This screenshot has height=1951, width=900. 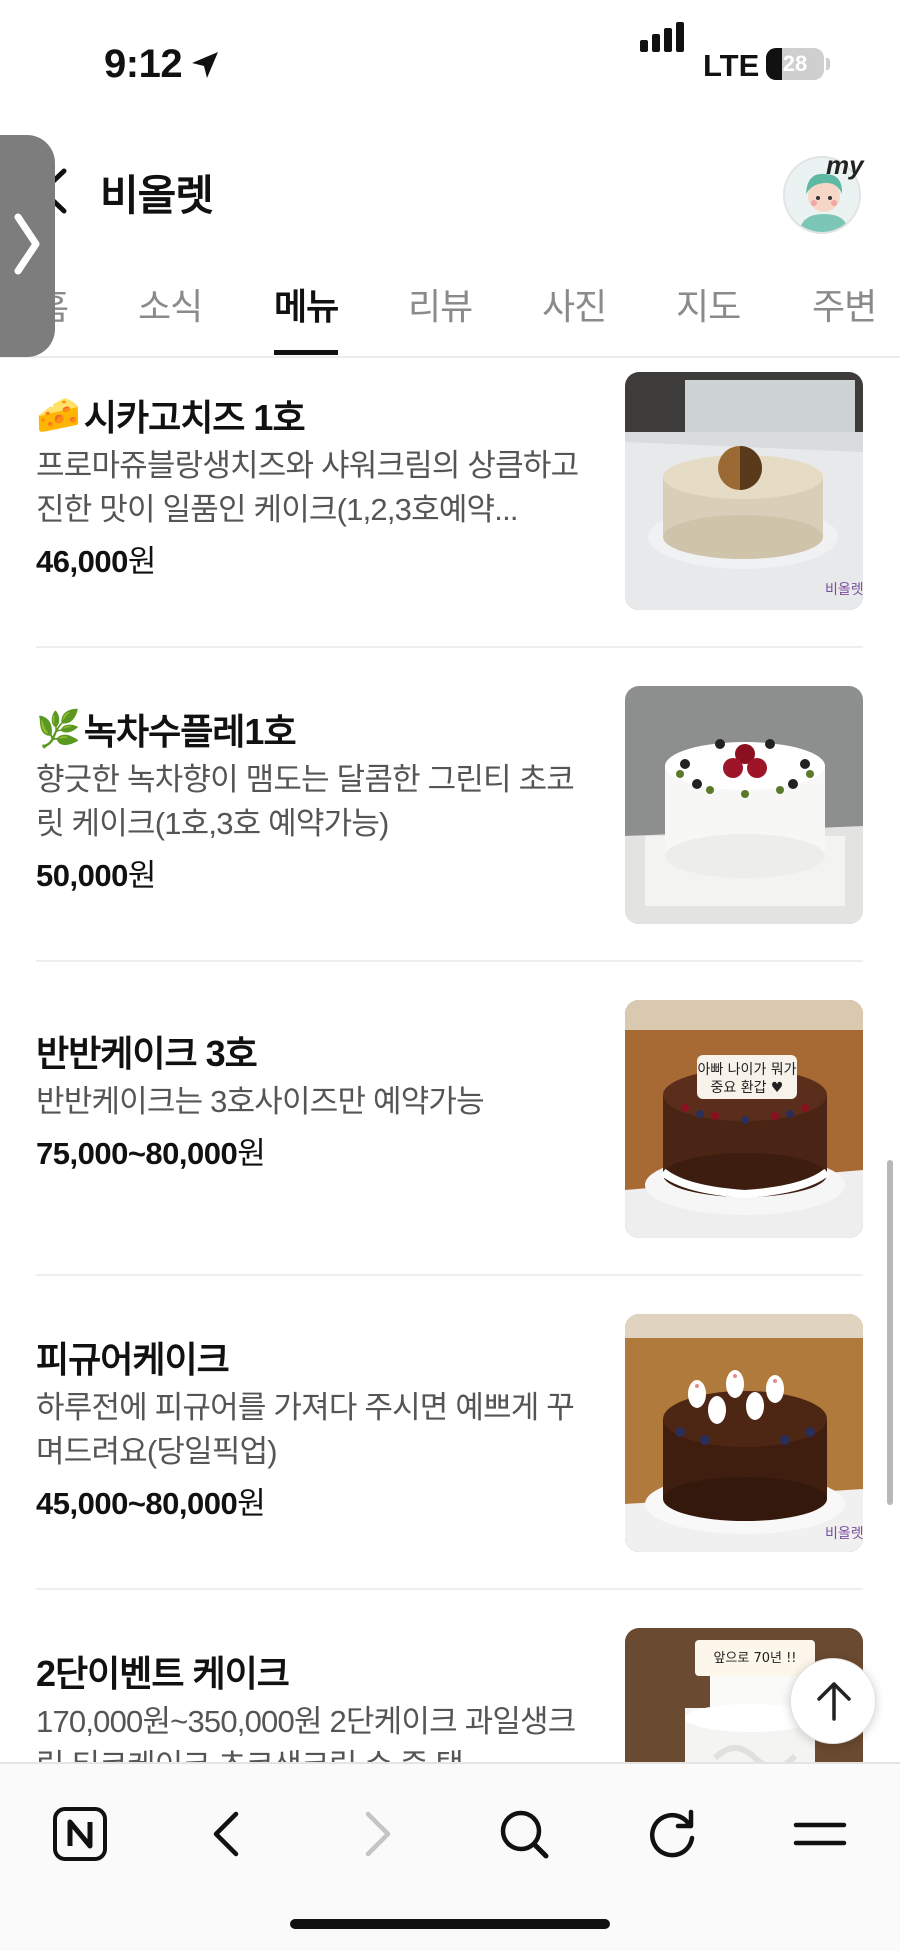 I want to click on cheesecake-photo: 비올렛, so click(x=744, y=491).